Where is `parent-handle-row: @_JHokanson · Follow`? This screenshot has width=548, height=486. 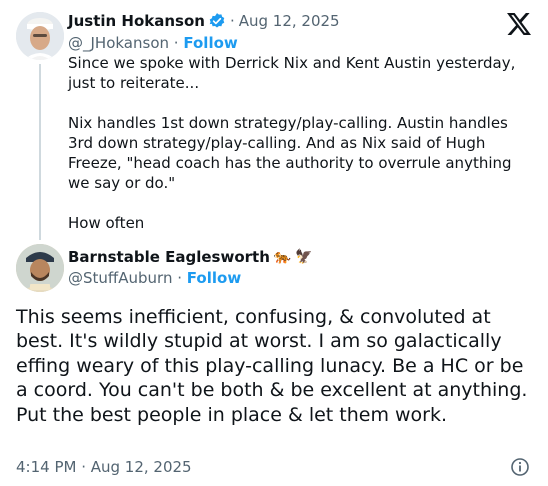 parent-handle-row: @_JHokanson · Follow is located at coordinates (153, 43).